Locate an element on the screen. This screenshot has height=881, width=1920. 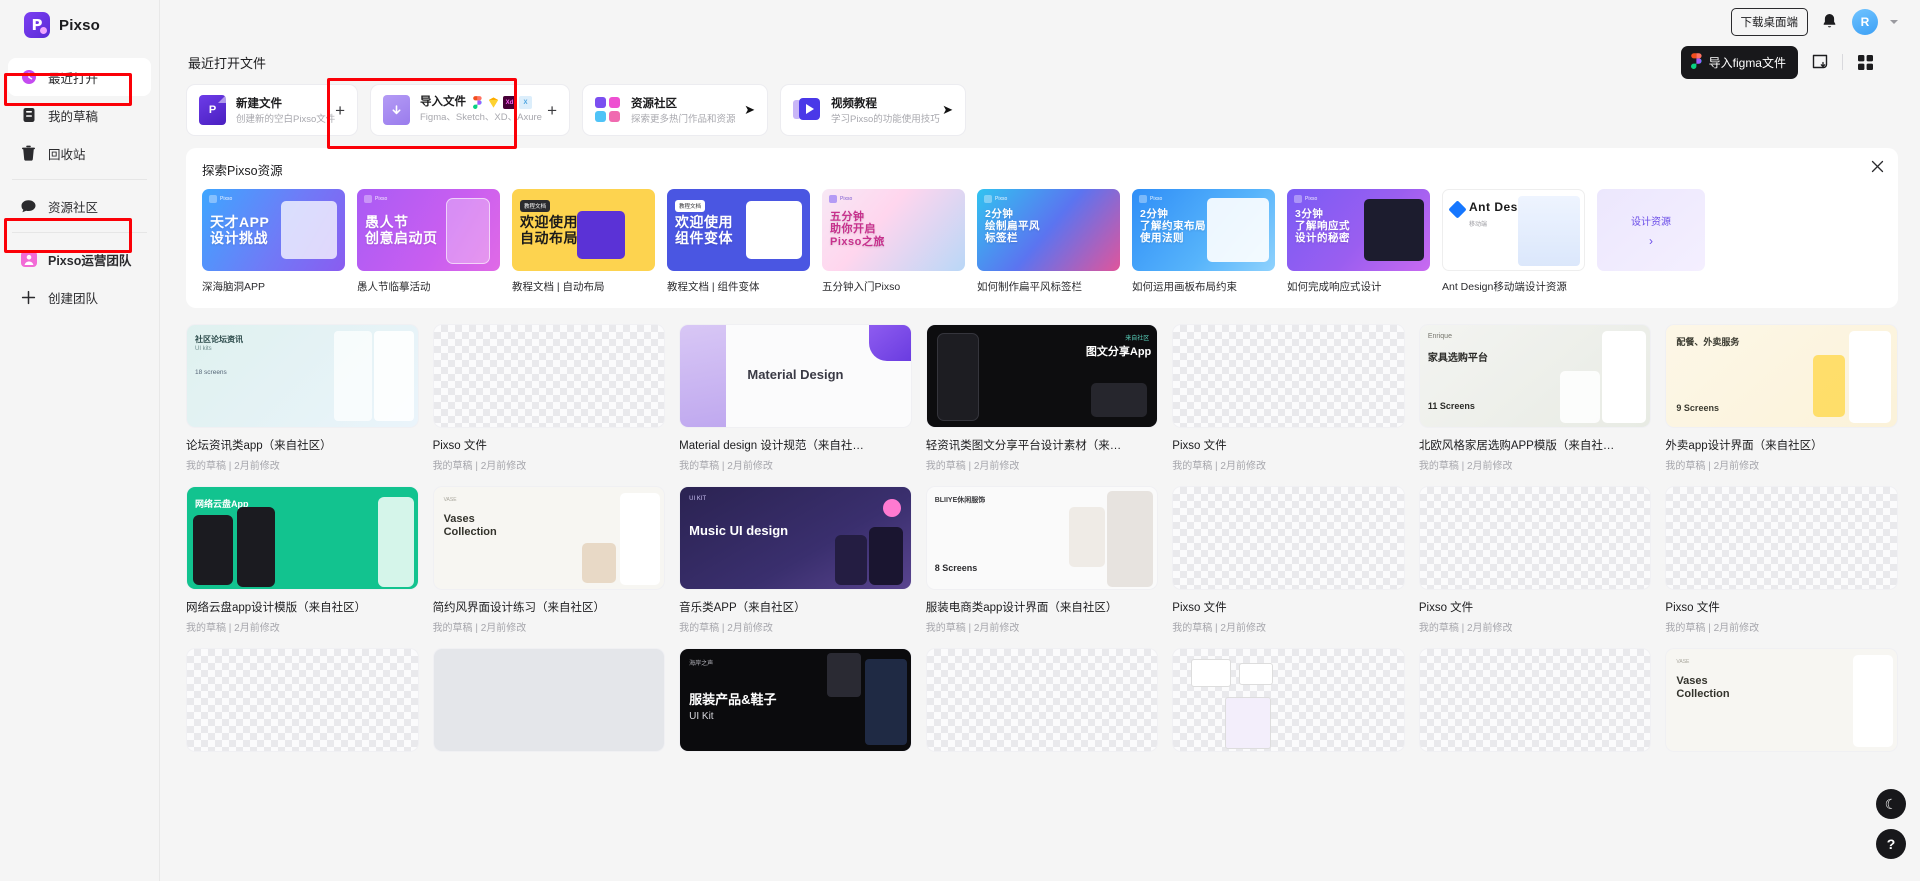
explore-card: Pixso 3分钟 了解响应式 设计的秘密 如何完成响应式设计 is located at coordinates (1358, 241).